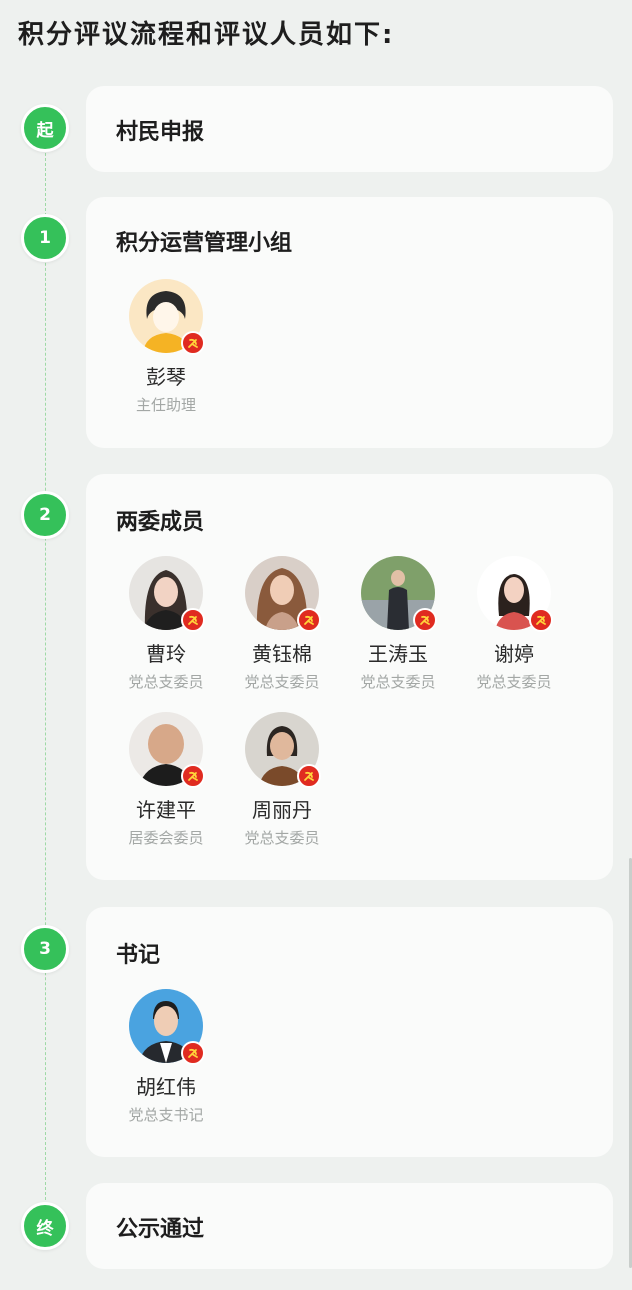 This screenshot has height=1290, width=632. Describe the element at coordinates (45, 1226) in the screenshot. I see `step-marker-end: 终` at that location.